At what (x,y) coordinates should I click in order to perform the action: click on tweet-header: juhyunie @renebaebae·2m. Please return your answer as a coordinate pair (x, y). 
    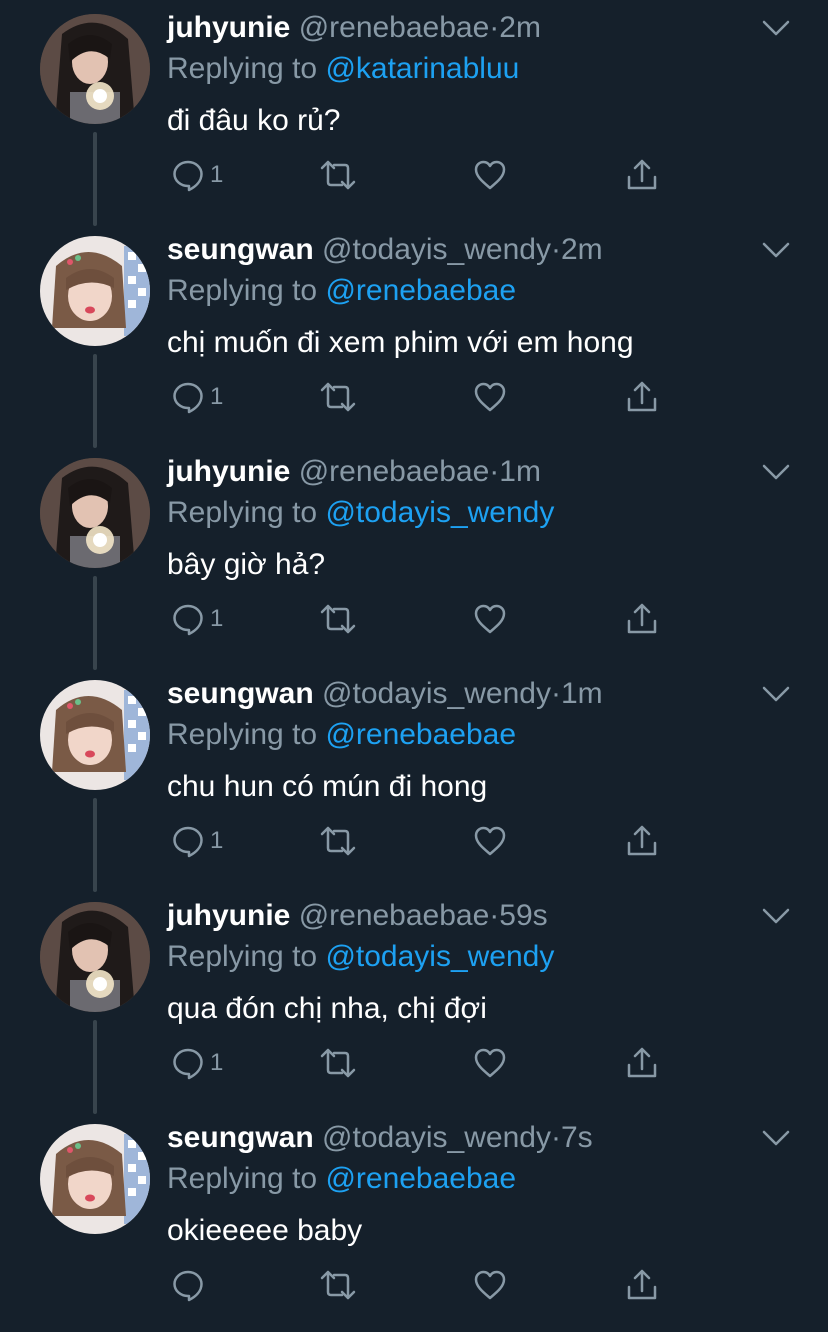
    Looking at the image, I should click on (354, 28).